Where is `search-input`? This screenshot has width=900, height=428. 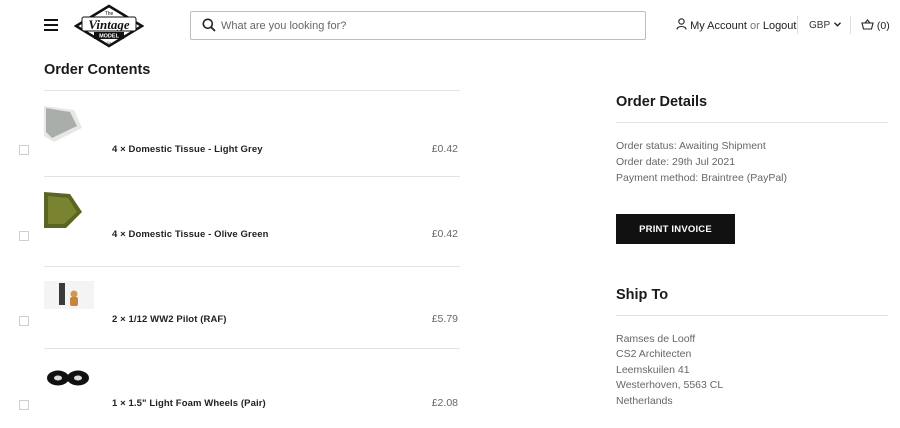
search-input is located at coordinates (426, 26).